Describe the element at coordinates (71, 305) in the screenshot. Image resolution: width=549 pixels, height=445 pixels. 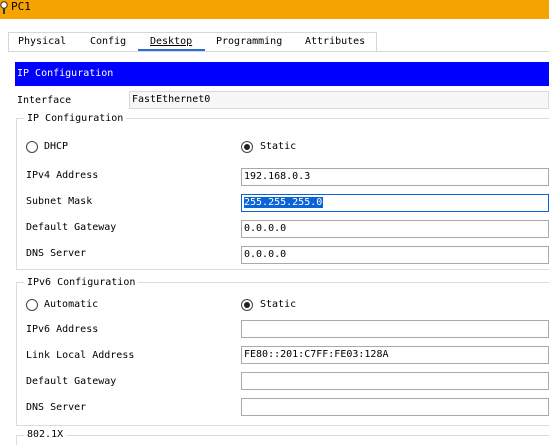
I see `ipv6-automatic-label: Automatic` at that location.